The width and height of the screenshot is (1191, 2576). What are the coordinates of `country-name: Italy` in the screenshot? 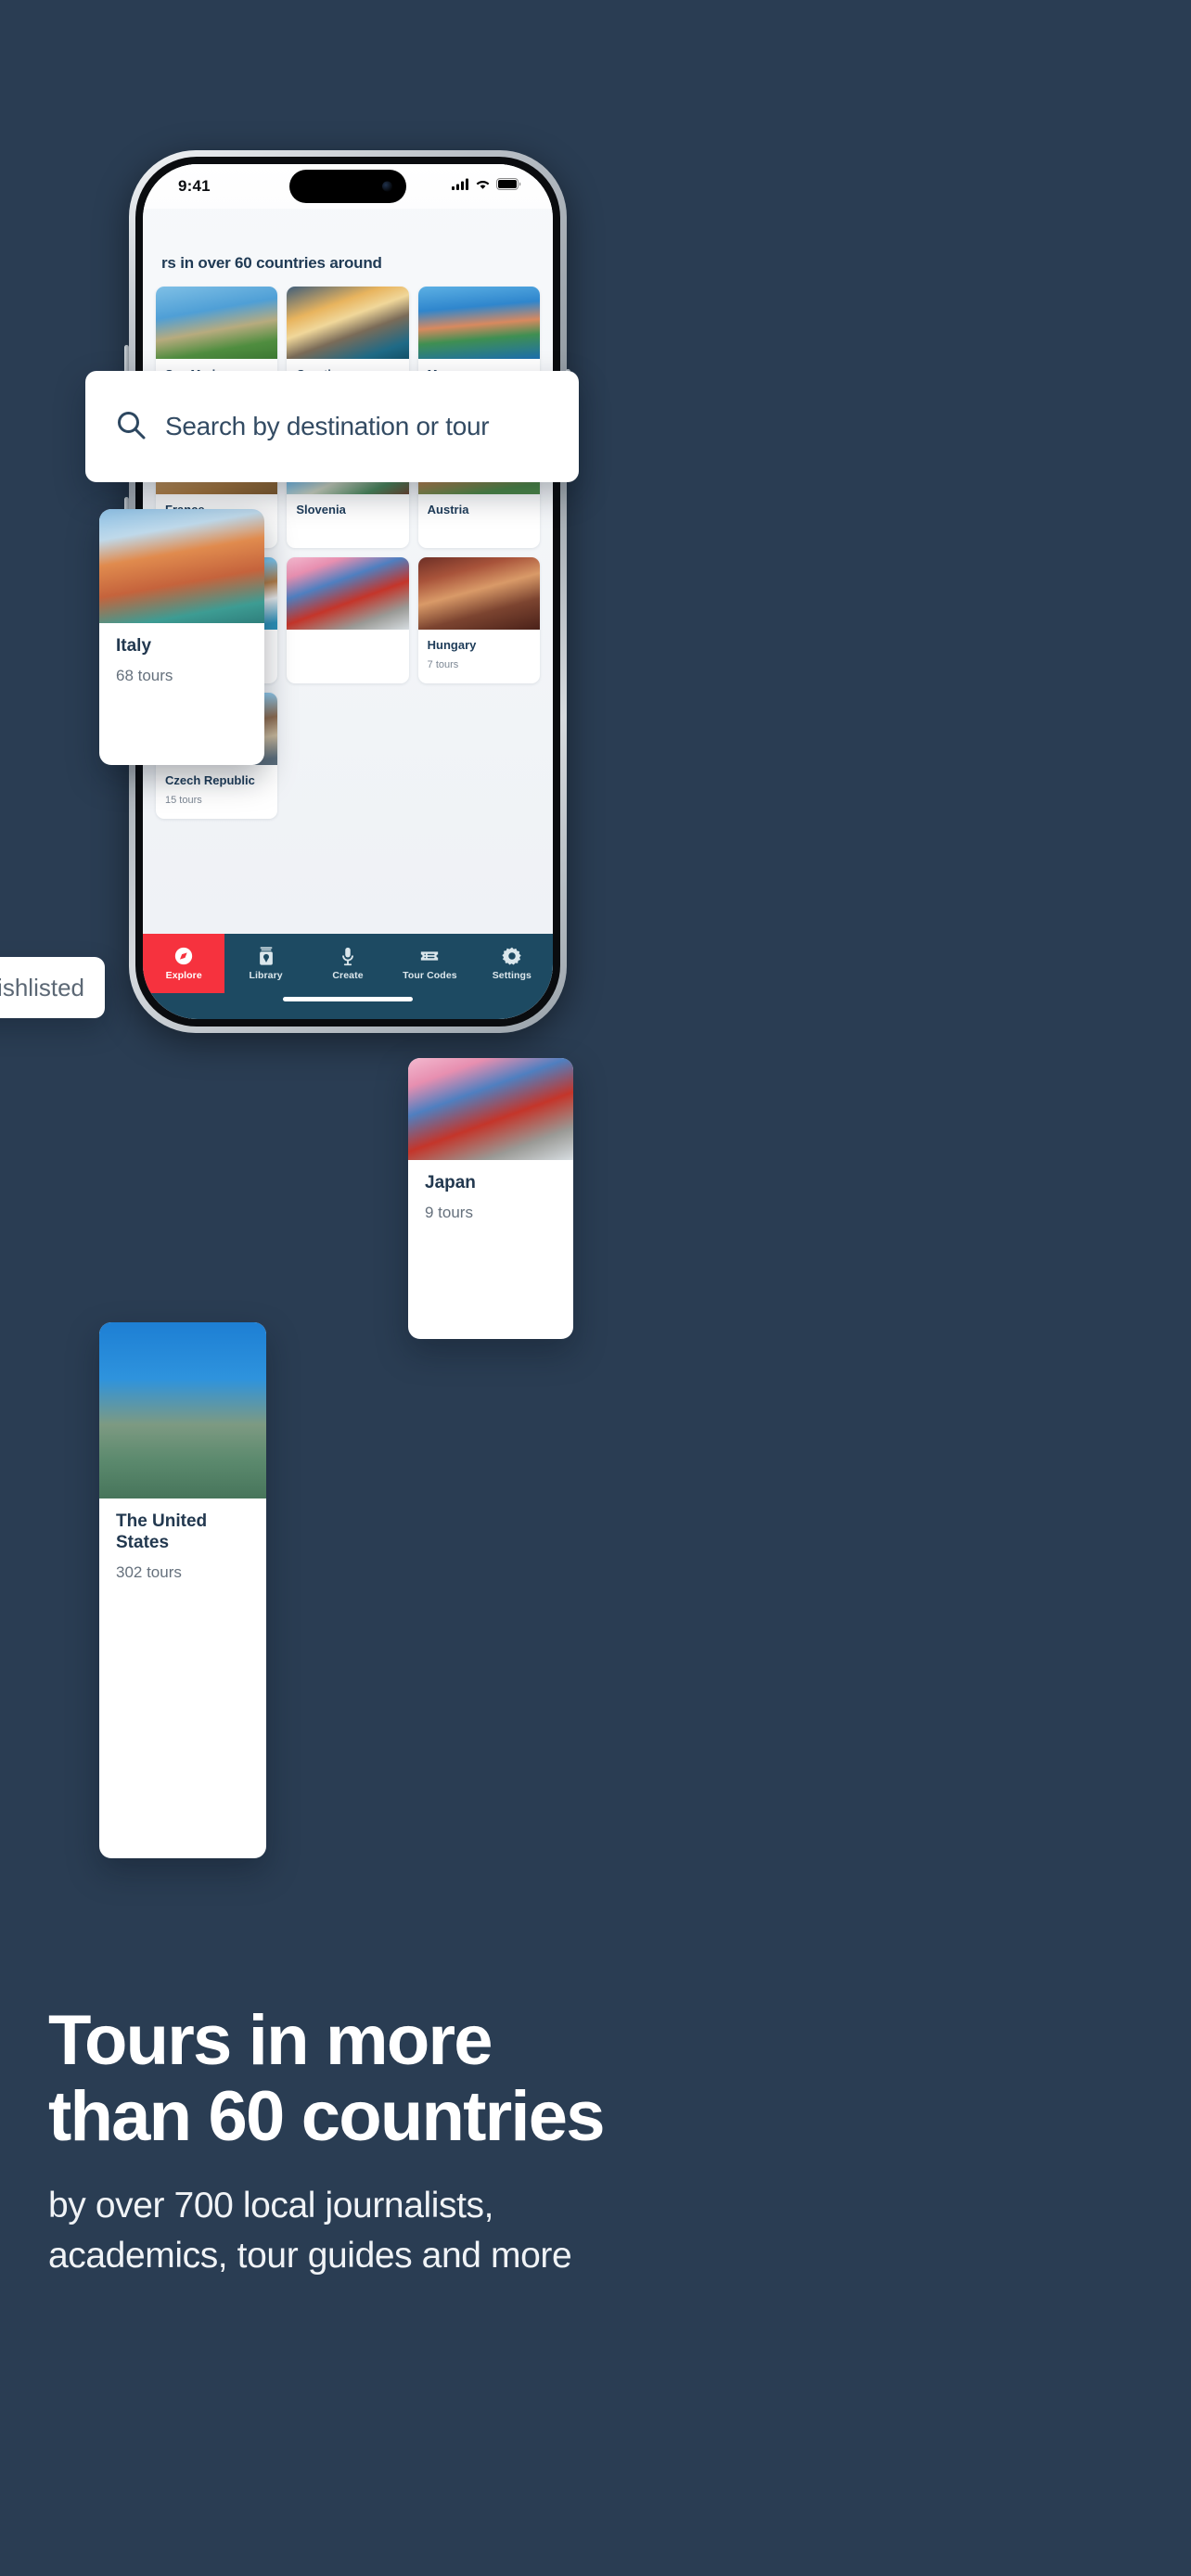 It's located at (134, 646).